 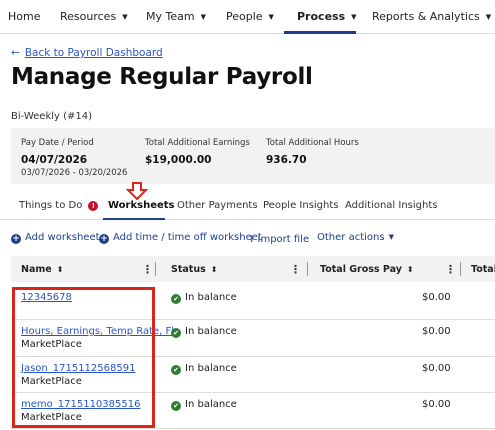 I want to click on active-tab-indicator, so click(x=134, y=219).